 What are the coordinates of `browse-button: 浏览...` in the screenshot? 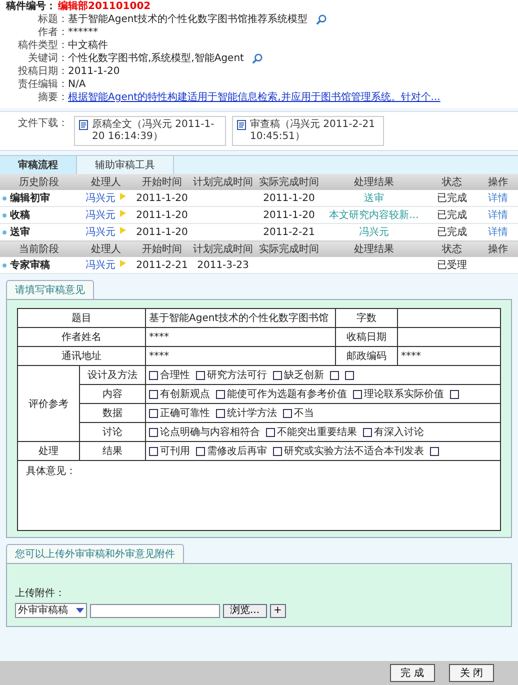 It's located at (245, 611).